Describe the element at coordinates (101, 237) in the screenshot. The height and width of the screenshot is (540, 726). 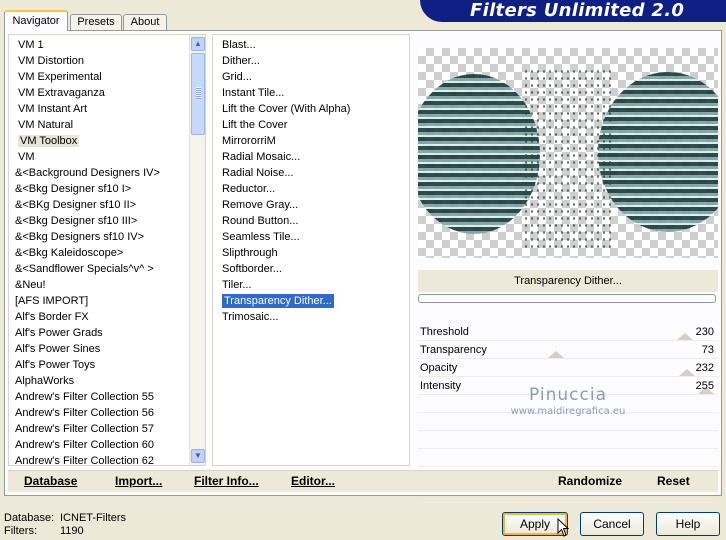
I see `category-item: &<Bkg Designers sf10 IV>` at that location.